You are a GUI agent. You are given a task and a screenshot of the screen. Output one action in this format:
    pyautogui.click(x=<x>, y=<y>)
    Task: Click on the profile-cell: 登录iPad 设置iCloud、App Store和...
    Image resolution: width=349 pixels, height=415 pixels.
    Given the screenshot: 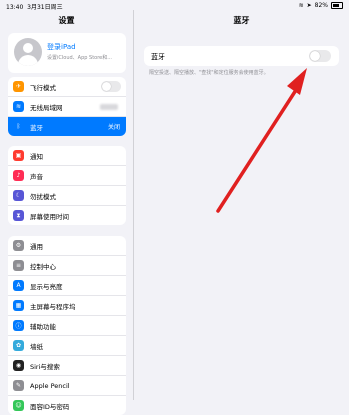 What is the action you would take?
    pyautogui.click(x=67, y=53)
    